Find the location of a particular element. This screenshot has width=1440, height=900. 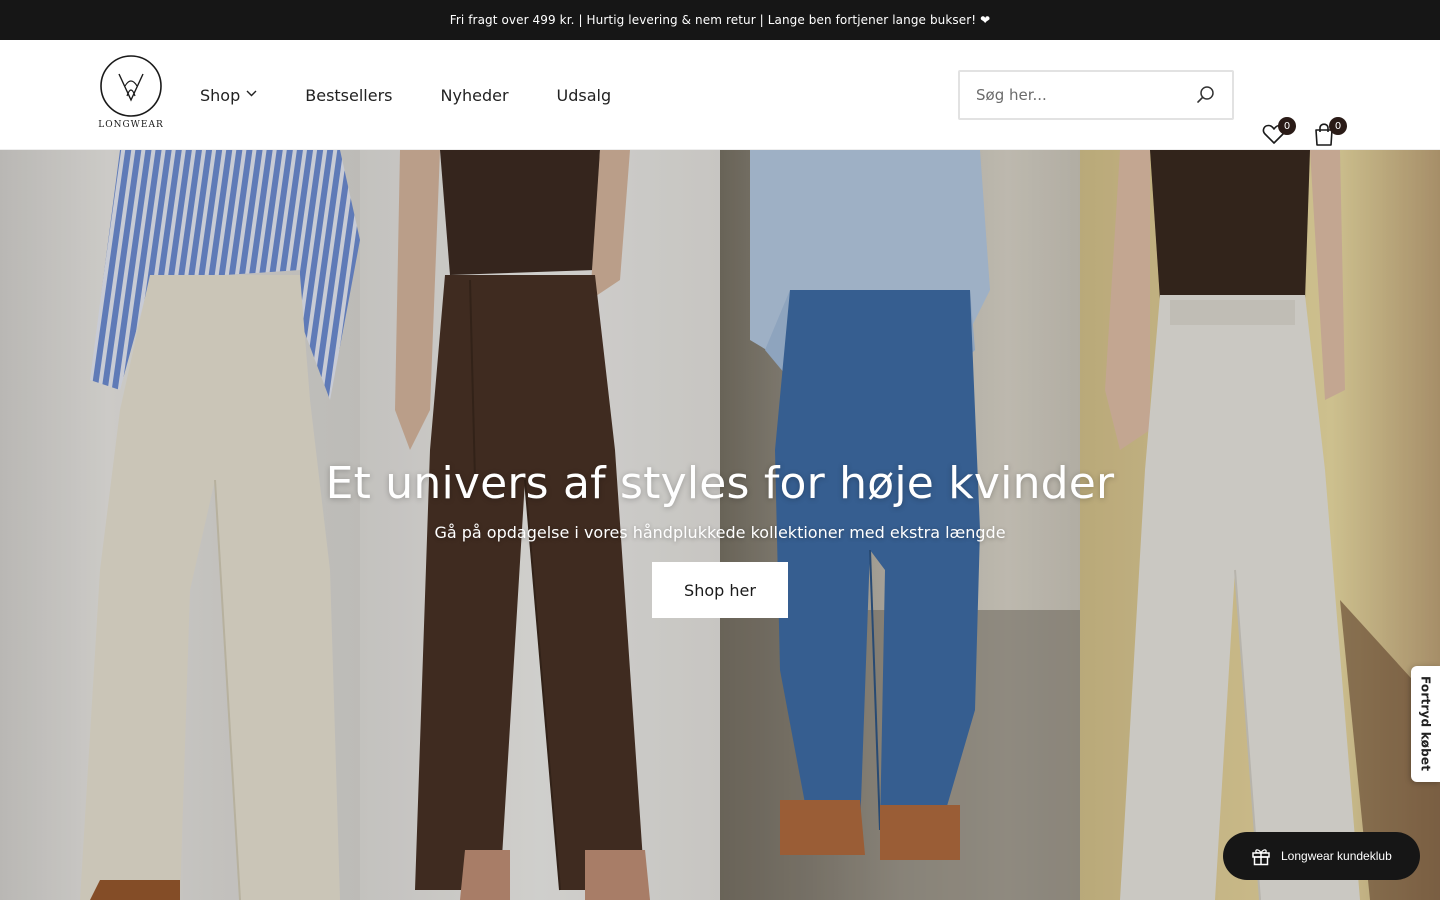

nav-item-label: Shop is located at coordinates (220, 95).